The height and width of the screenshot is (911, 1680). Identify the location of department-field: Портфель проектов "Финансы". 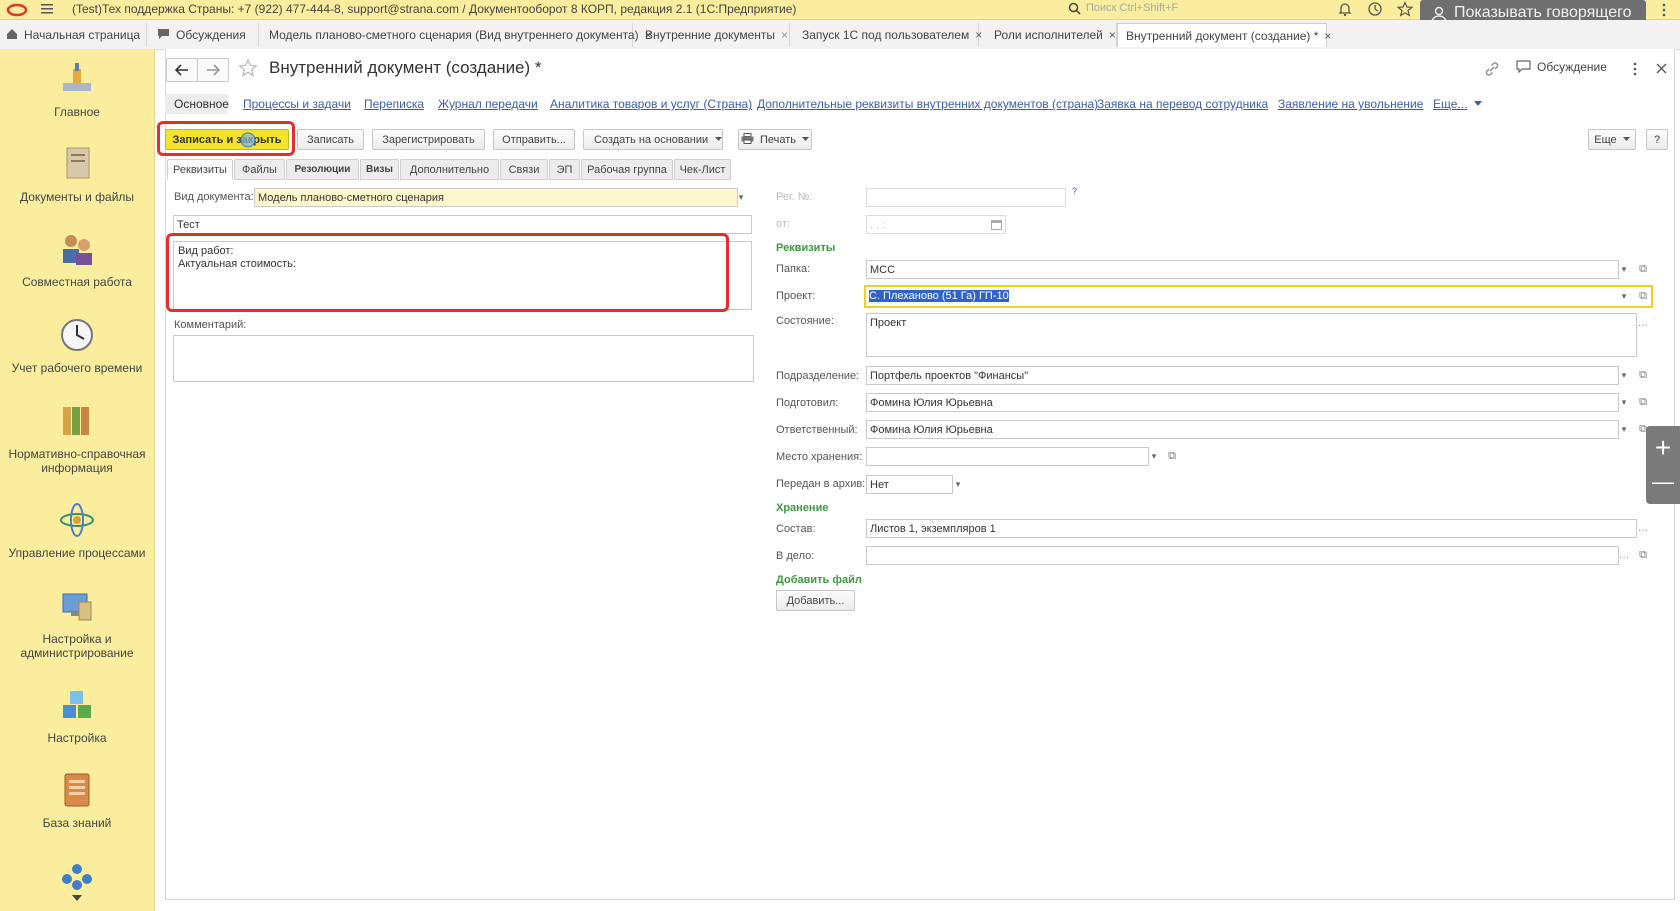
(1242, 375).